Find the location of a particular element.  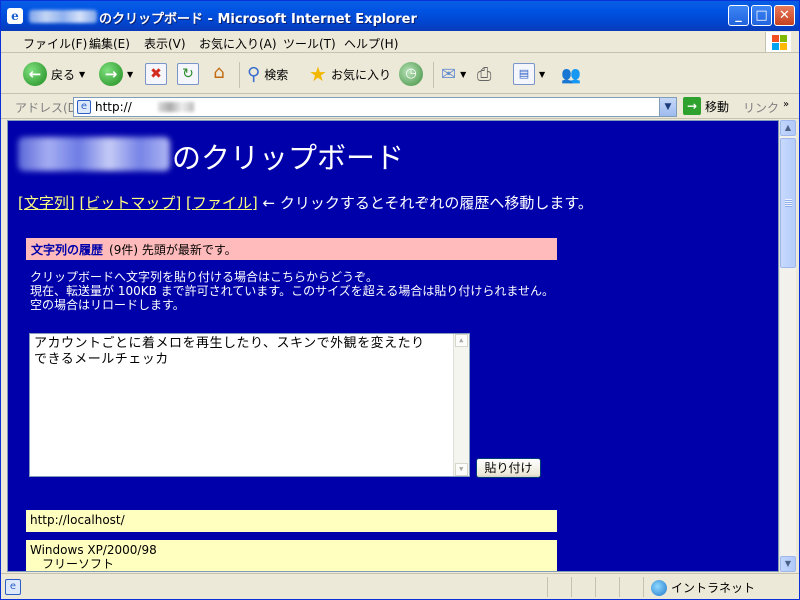

print-button: ⎙ is located at coordinates (484, 74).